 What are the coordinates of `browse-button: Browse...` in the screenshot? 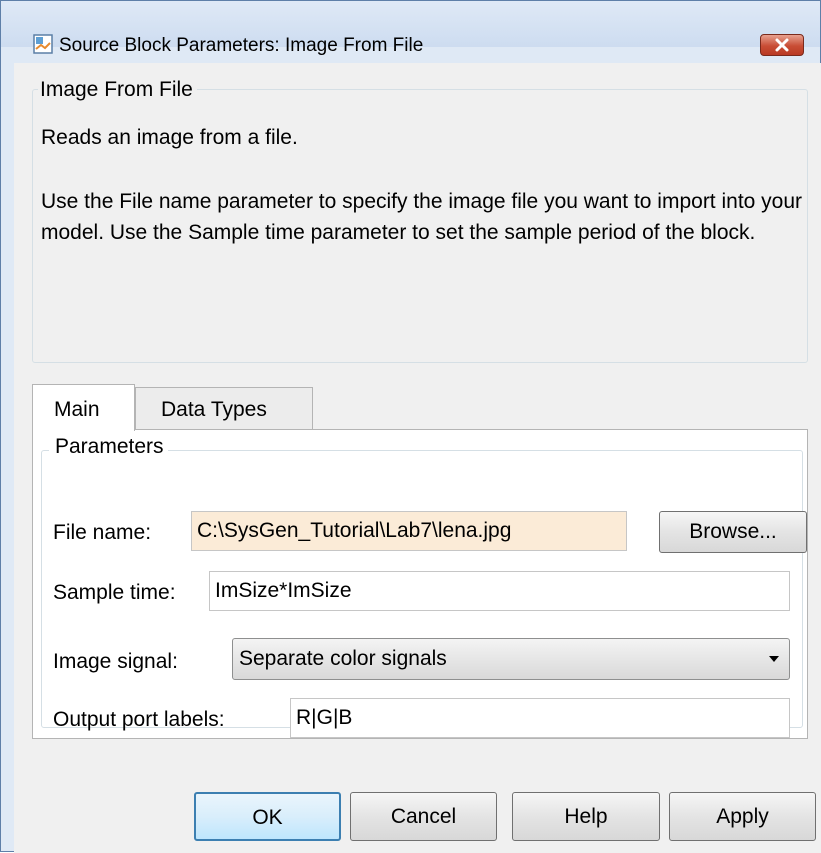 It's located at (733, 532).